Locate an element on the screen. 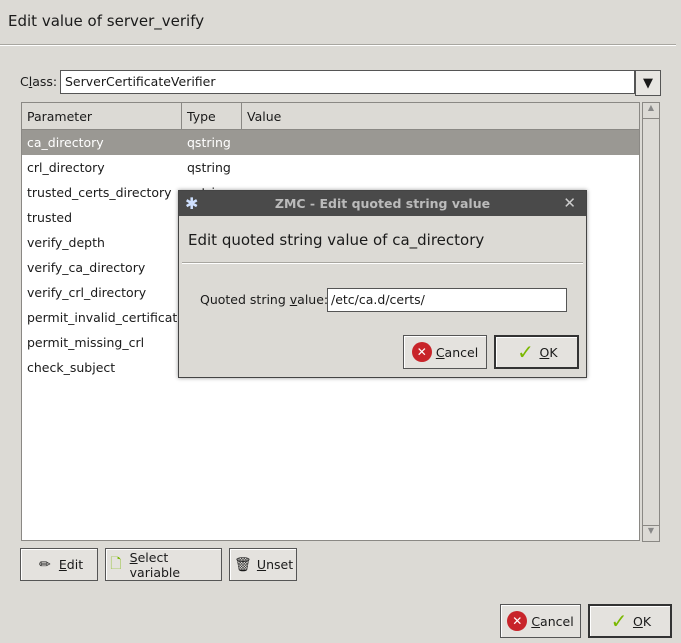 The height and width of the screenshot is (643, 681). unset-button: 🗑 Unset is located at coordinates (263, 564).